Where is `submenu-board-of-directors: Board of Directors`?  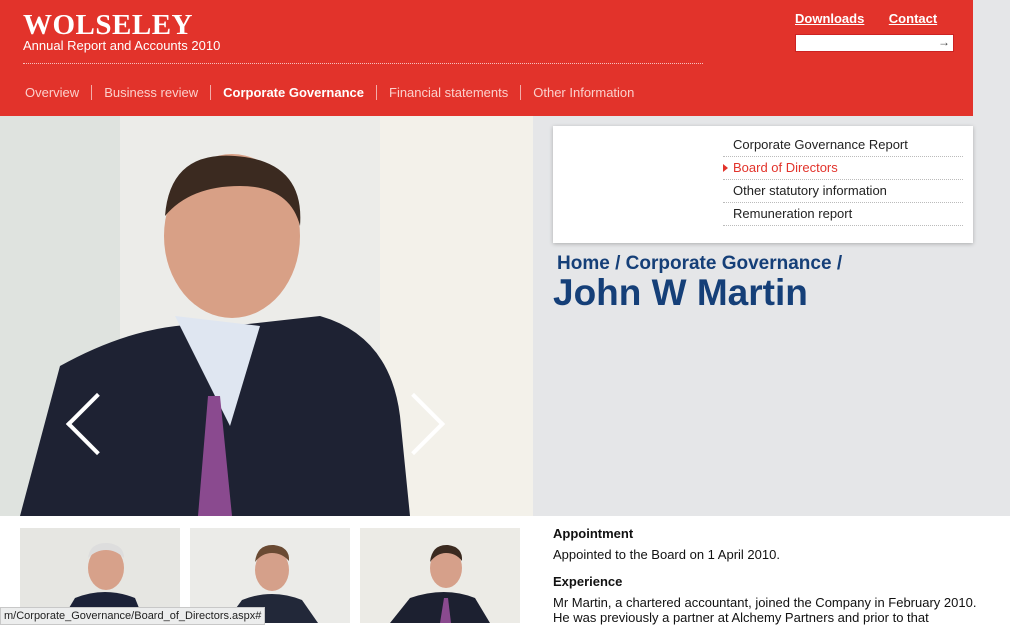
submenu-board-of-directors: Board of Directors is located at coordinates (843, 168).